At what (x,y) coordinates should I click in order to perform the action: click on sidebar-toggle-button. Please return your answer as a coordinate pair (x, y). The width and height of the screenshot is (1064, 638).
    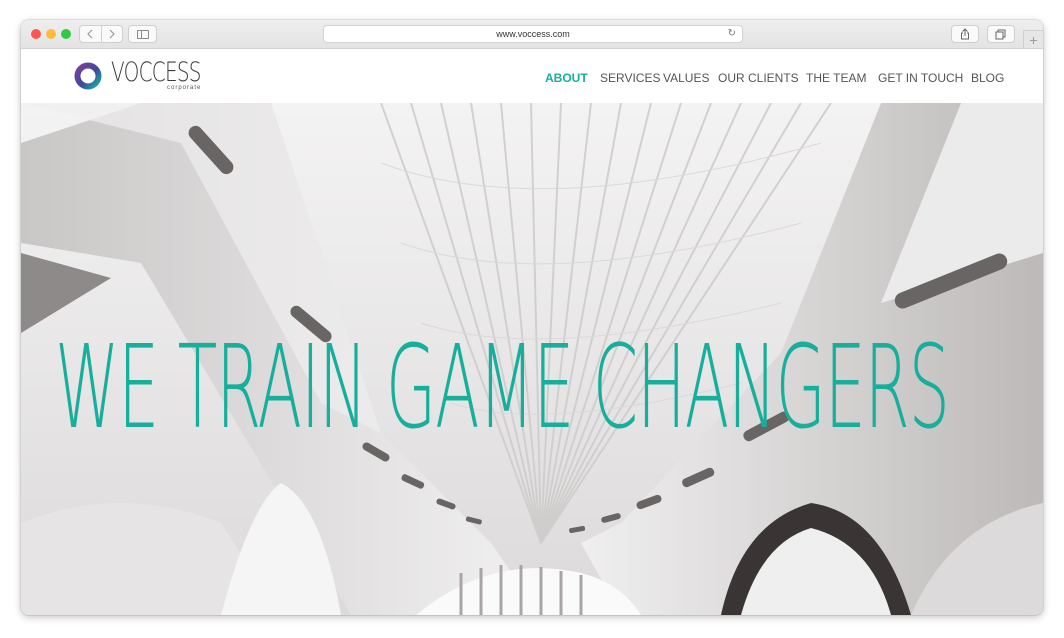
    Looking at the image, I should click on (142, 34).